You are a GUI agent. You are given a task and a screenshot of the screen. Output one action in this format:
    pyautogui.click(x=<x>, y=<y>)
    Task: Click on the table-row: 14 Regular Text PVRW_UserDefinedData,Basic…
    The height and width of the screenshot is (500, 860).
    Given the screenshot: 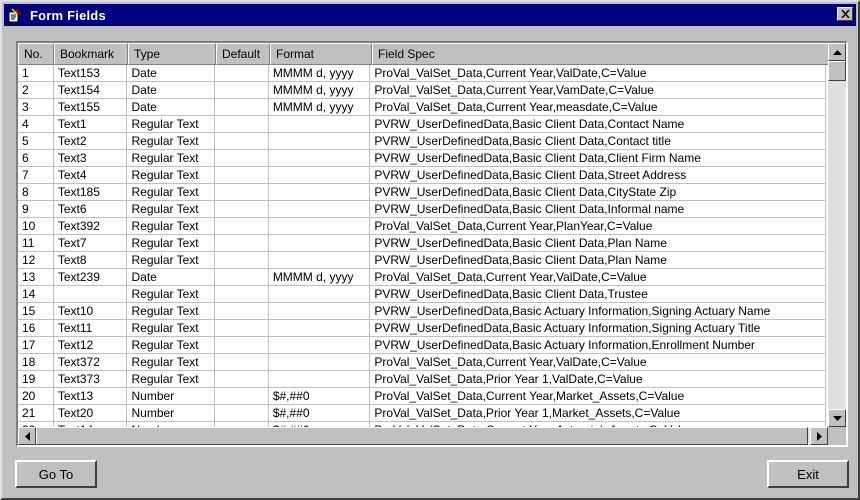 What is the action you would take?
    pyautogui.click(x=422, y=294)
    